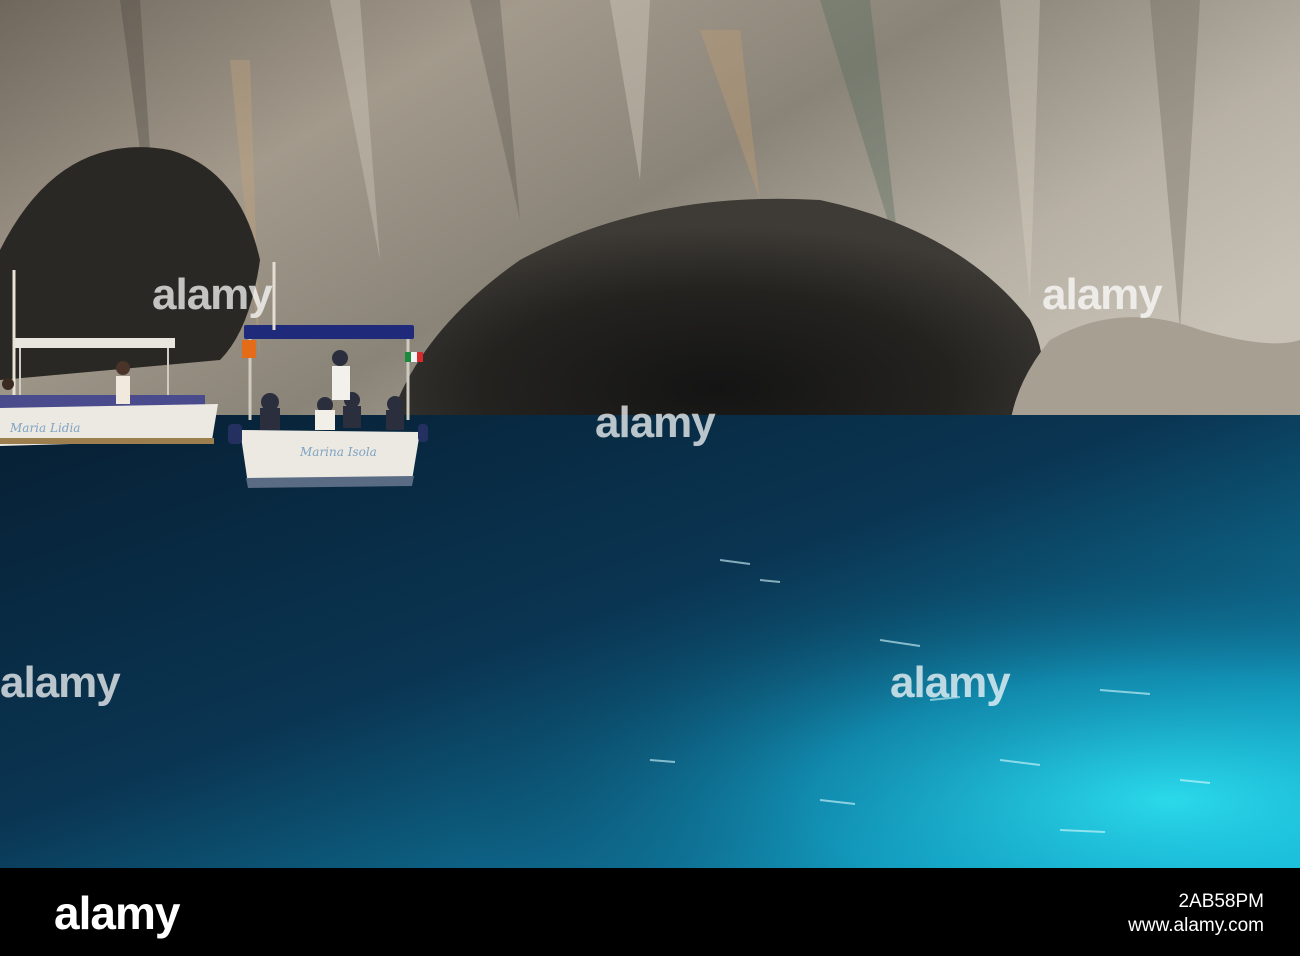 Image resolution: width=1300 pixels, height=956 pixels. What do you see at coordinates (1221, 901) in the screenshot?
I see `image-id: 2AB58PM` at bounding box center [1221, 901].